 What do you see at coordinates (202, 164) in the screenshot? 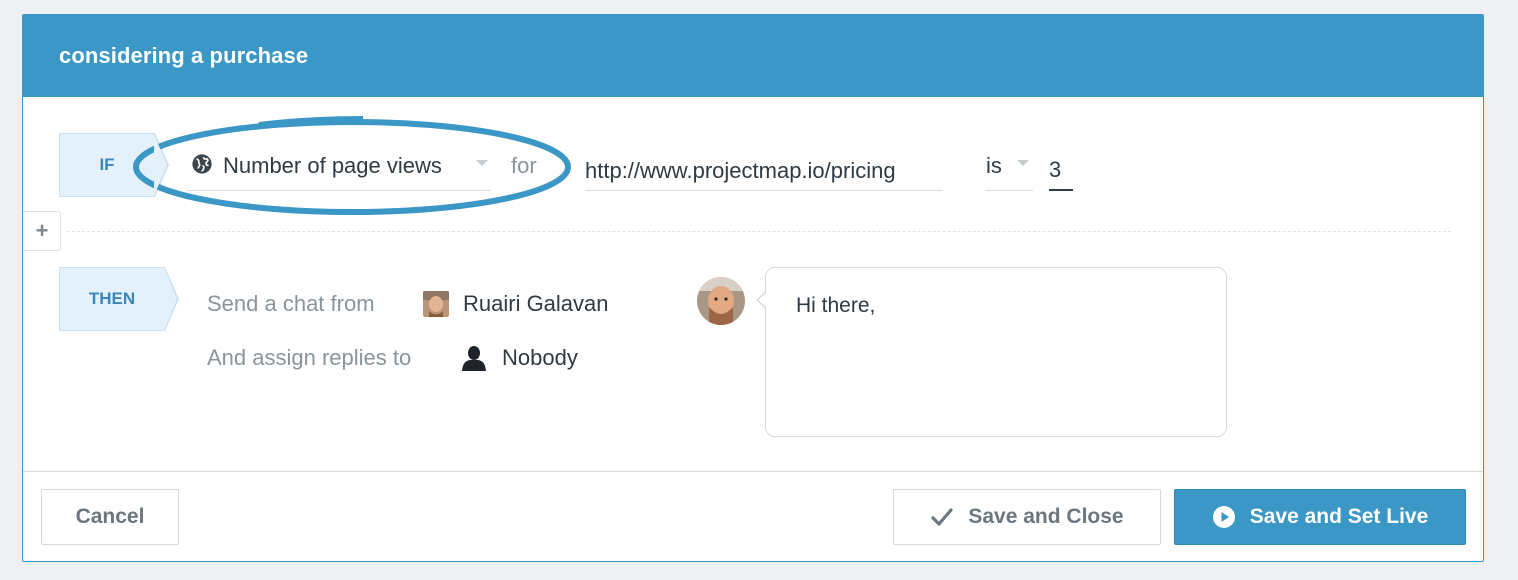
I see `globe-icon` at bounding box center [202, 164].